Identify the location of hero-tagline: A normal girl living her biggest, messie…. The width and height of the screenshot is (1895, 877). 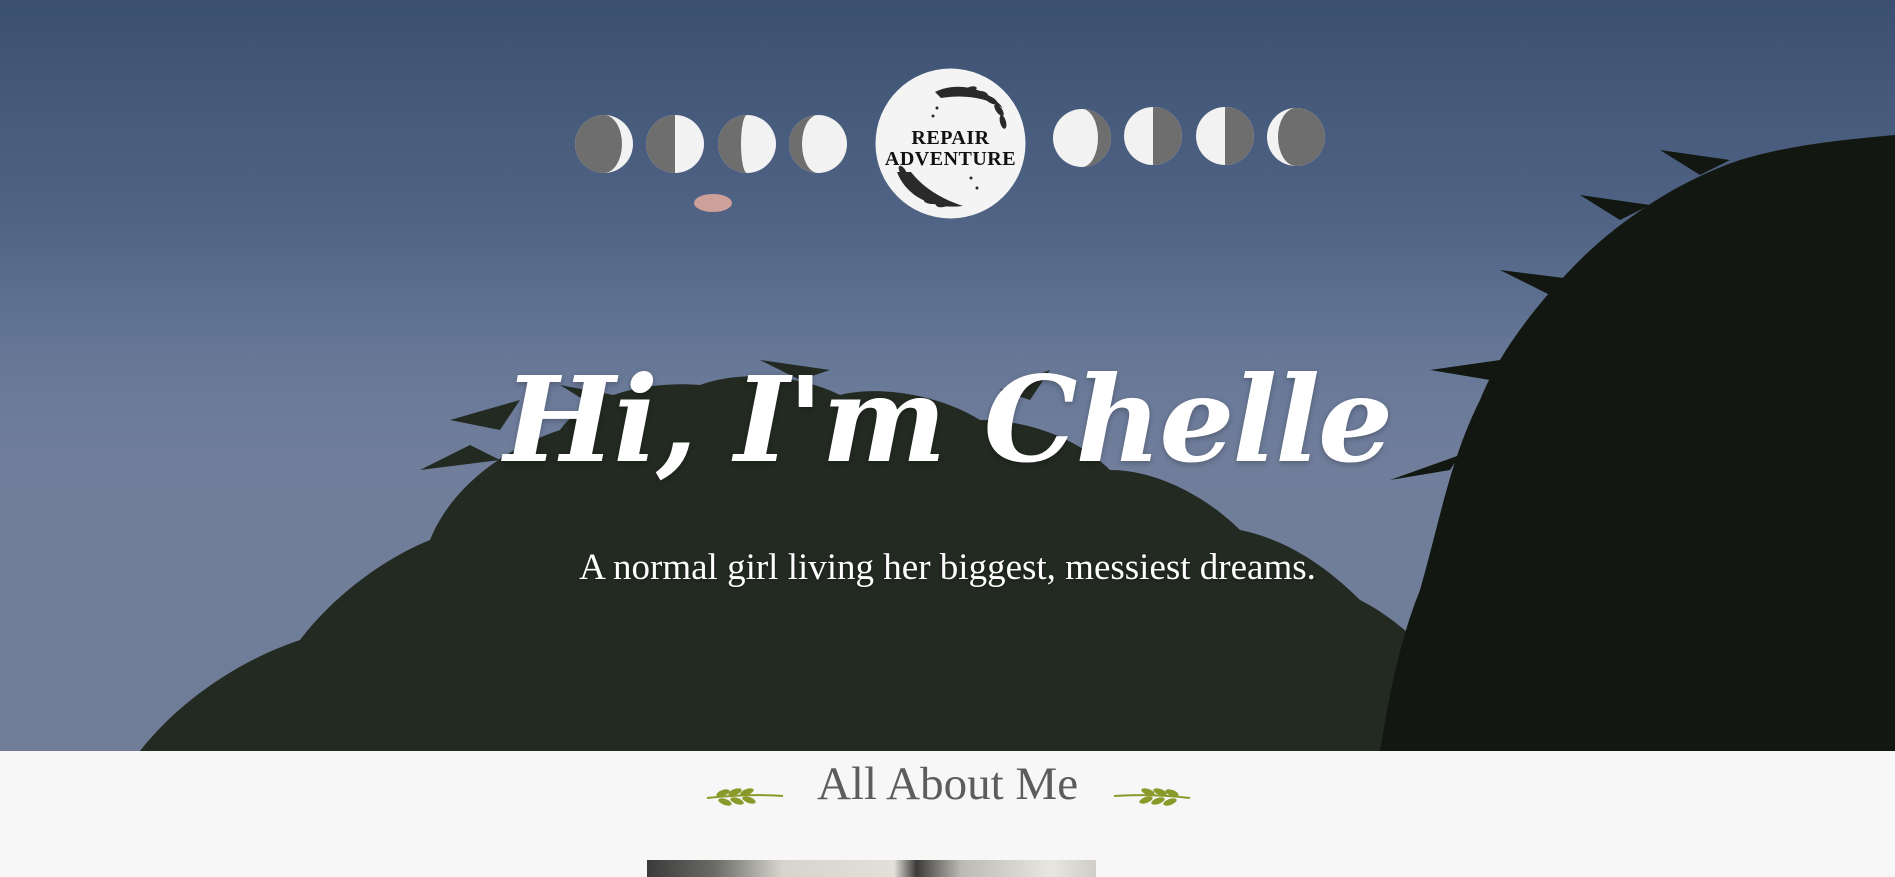
(947, 567).